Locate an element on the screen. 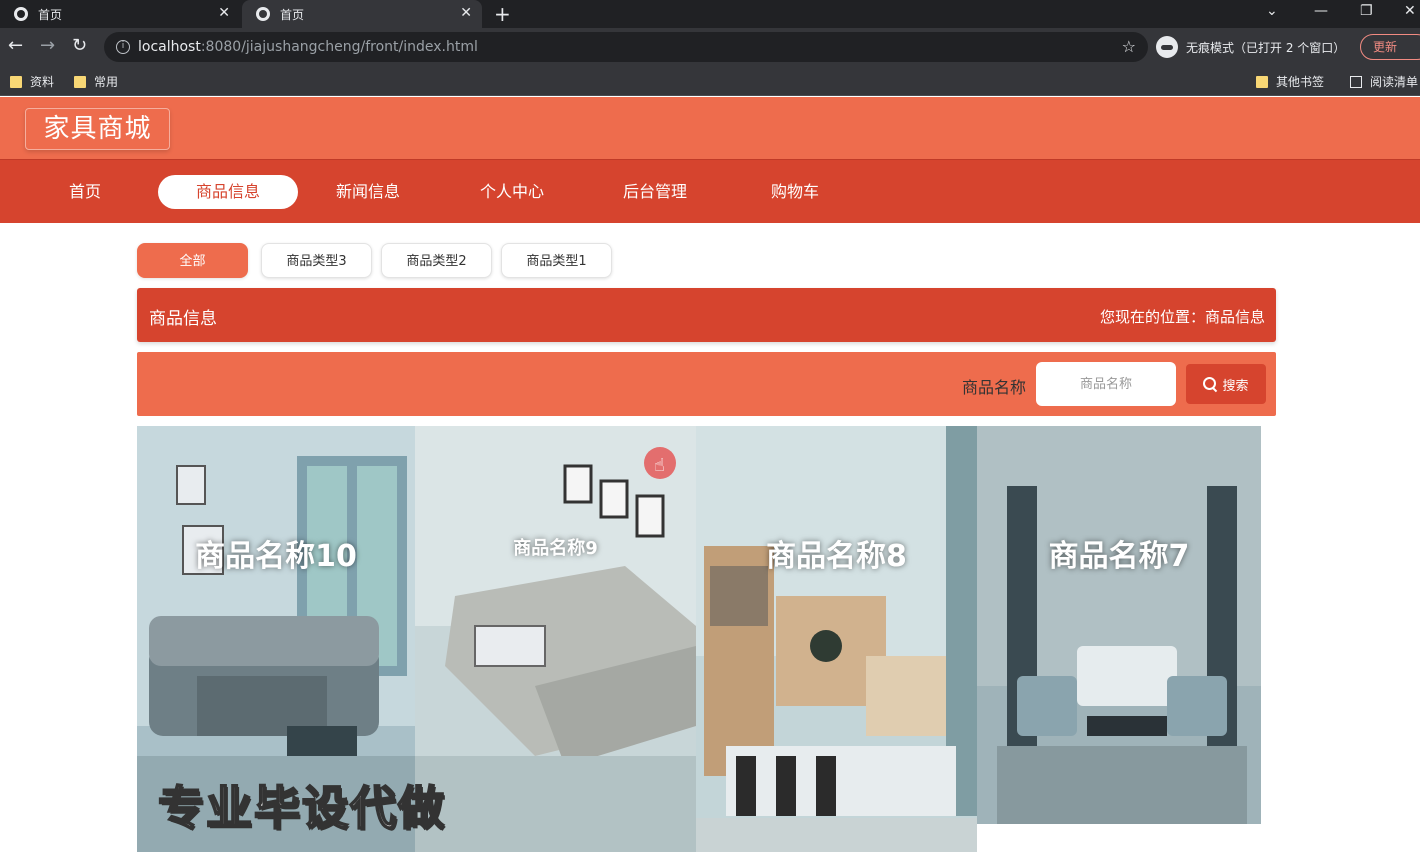  product-name: 商品名称10 is located at coordinates (276, 556).